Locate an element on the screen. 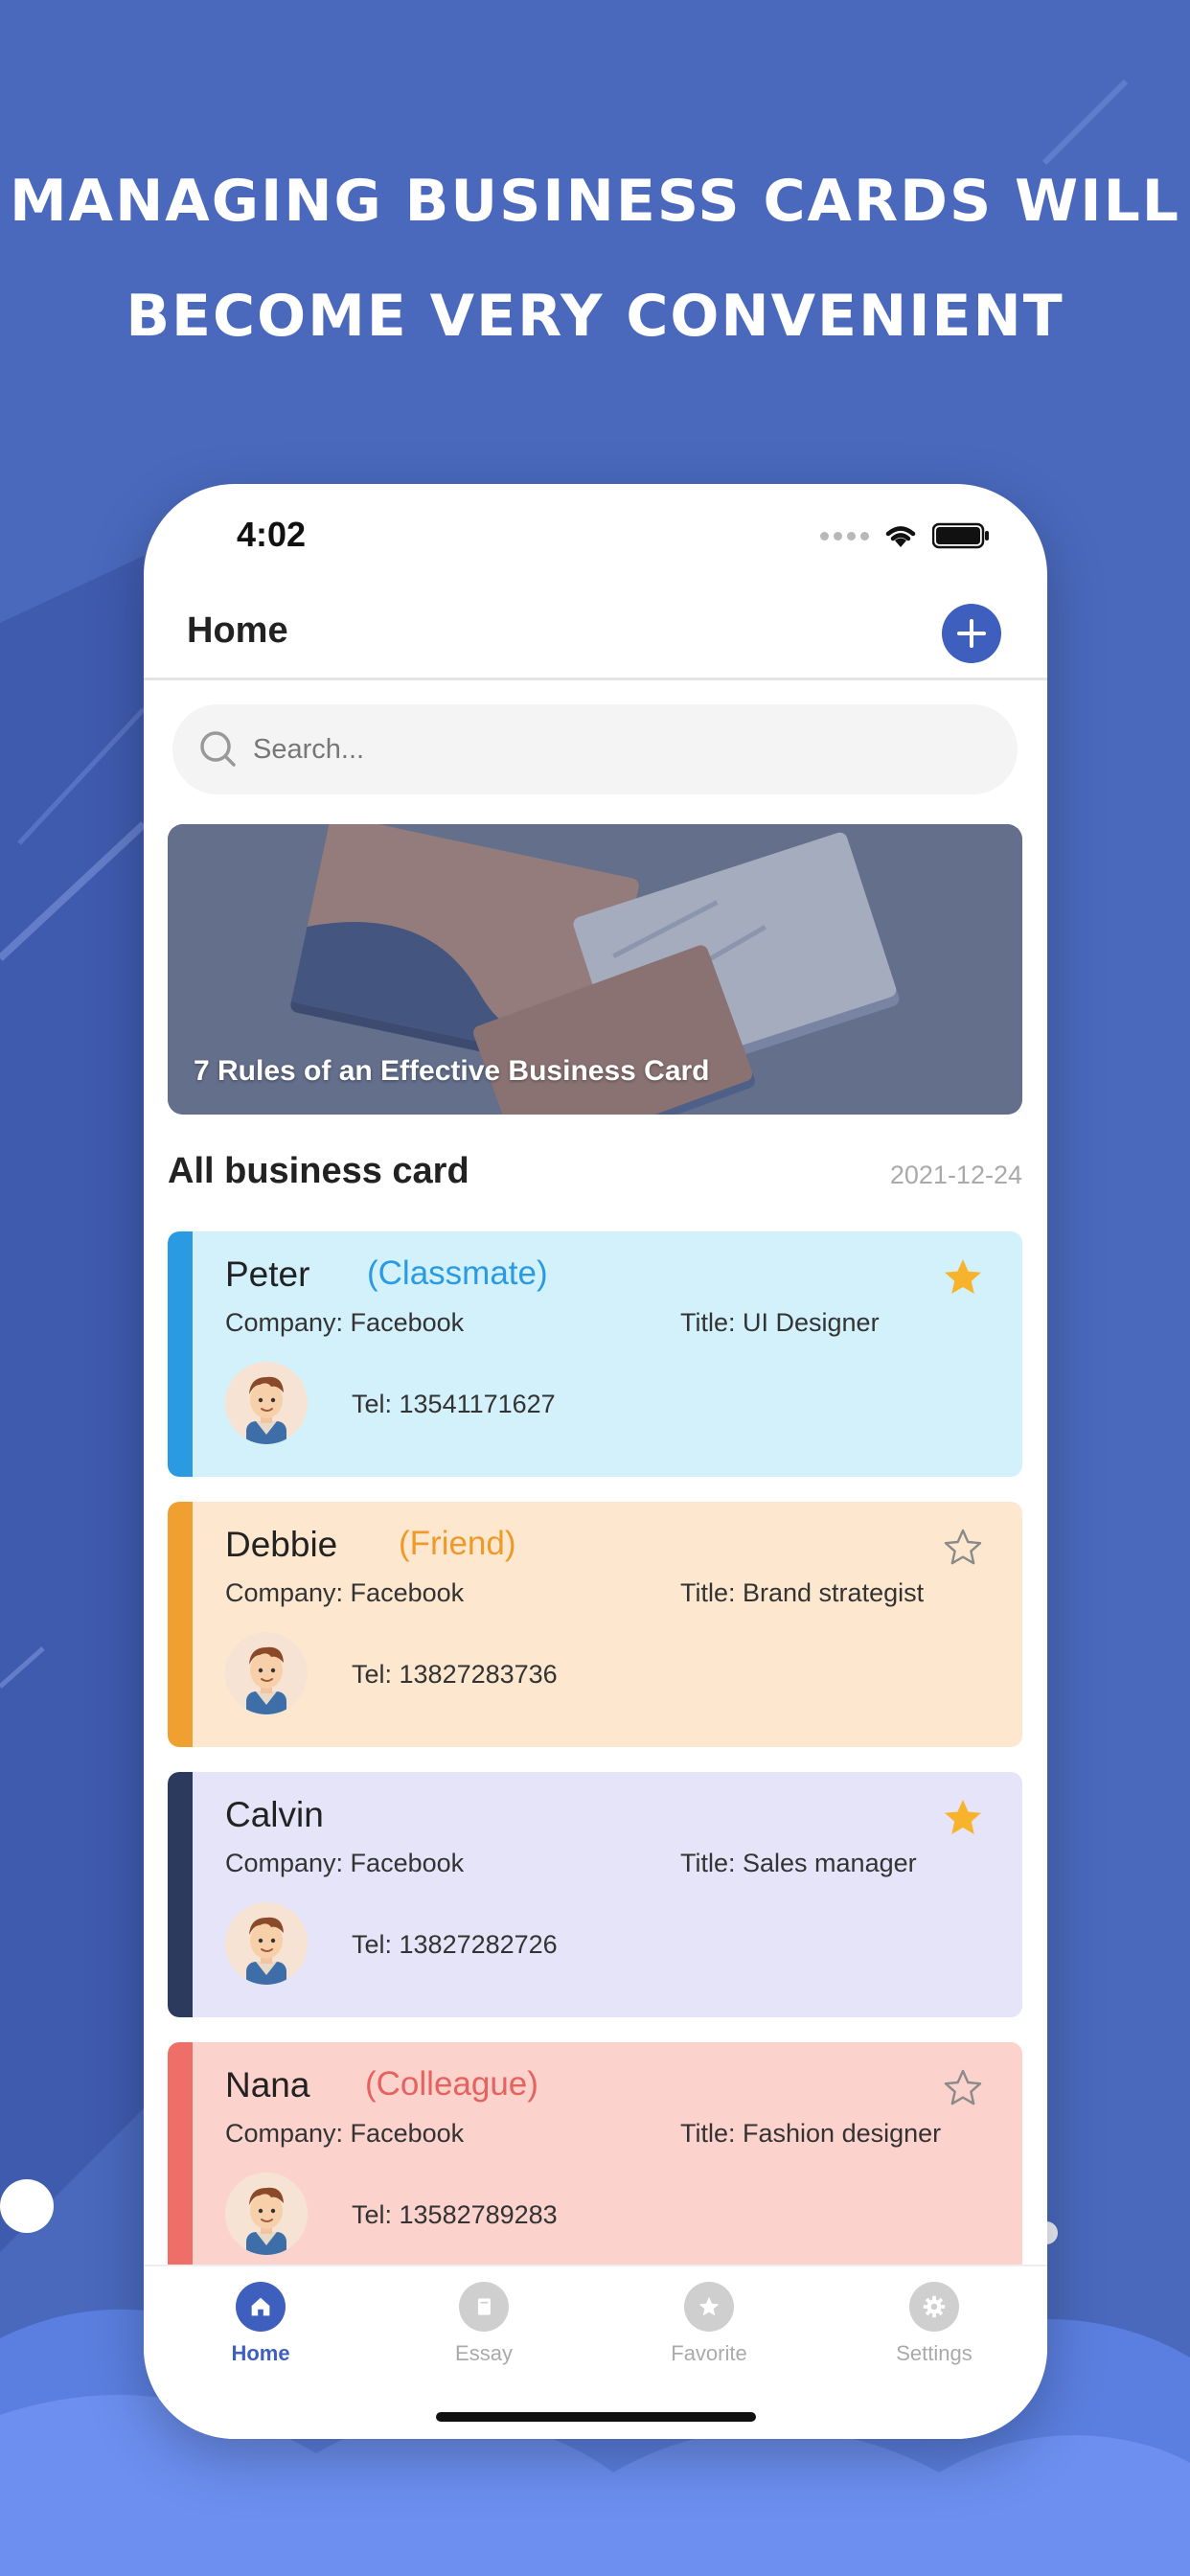  tab-label: Settings is located at coordinates (935, 2353).